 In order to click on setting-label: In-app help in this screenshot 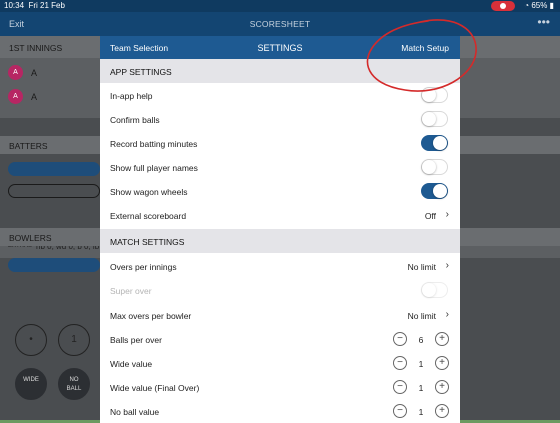, I will do `click(131, 96)`.